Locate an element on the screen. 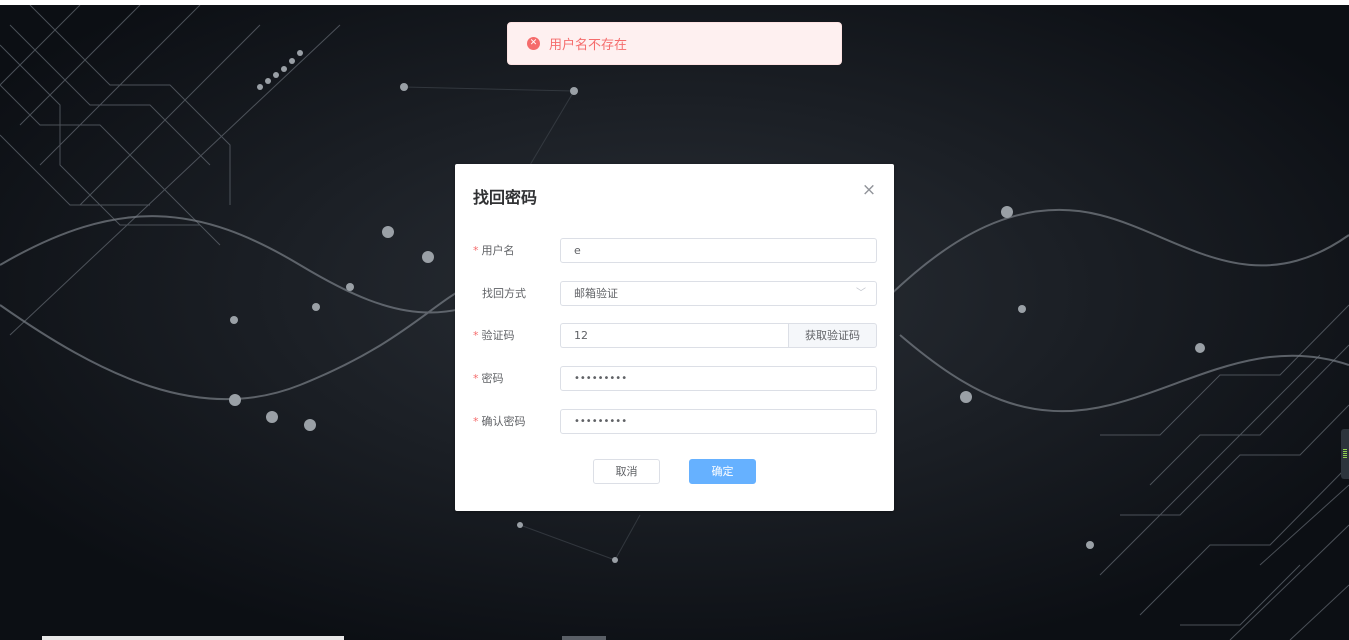 This screenshot has width=1349, height=640. confirm-row: * 确认密码 ••••••••• is located at coordinates (674, 421).